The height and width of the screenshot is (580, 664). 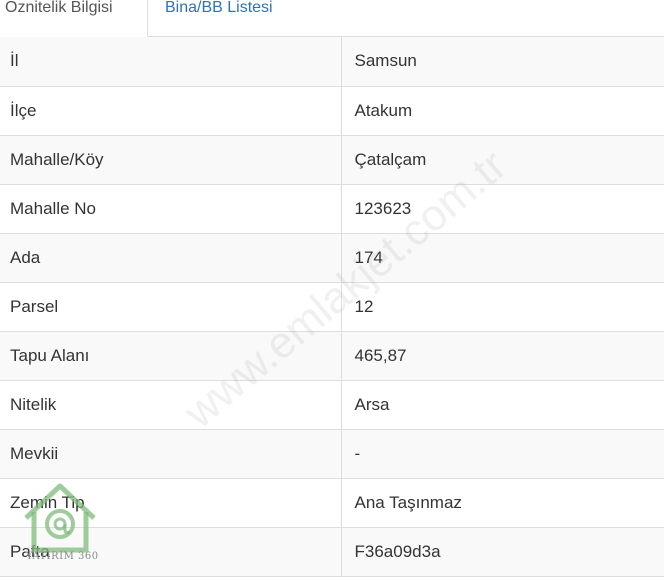 I want to click on row-label: Mevkii, so click(x=171, y=454).